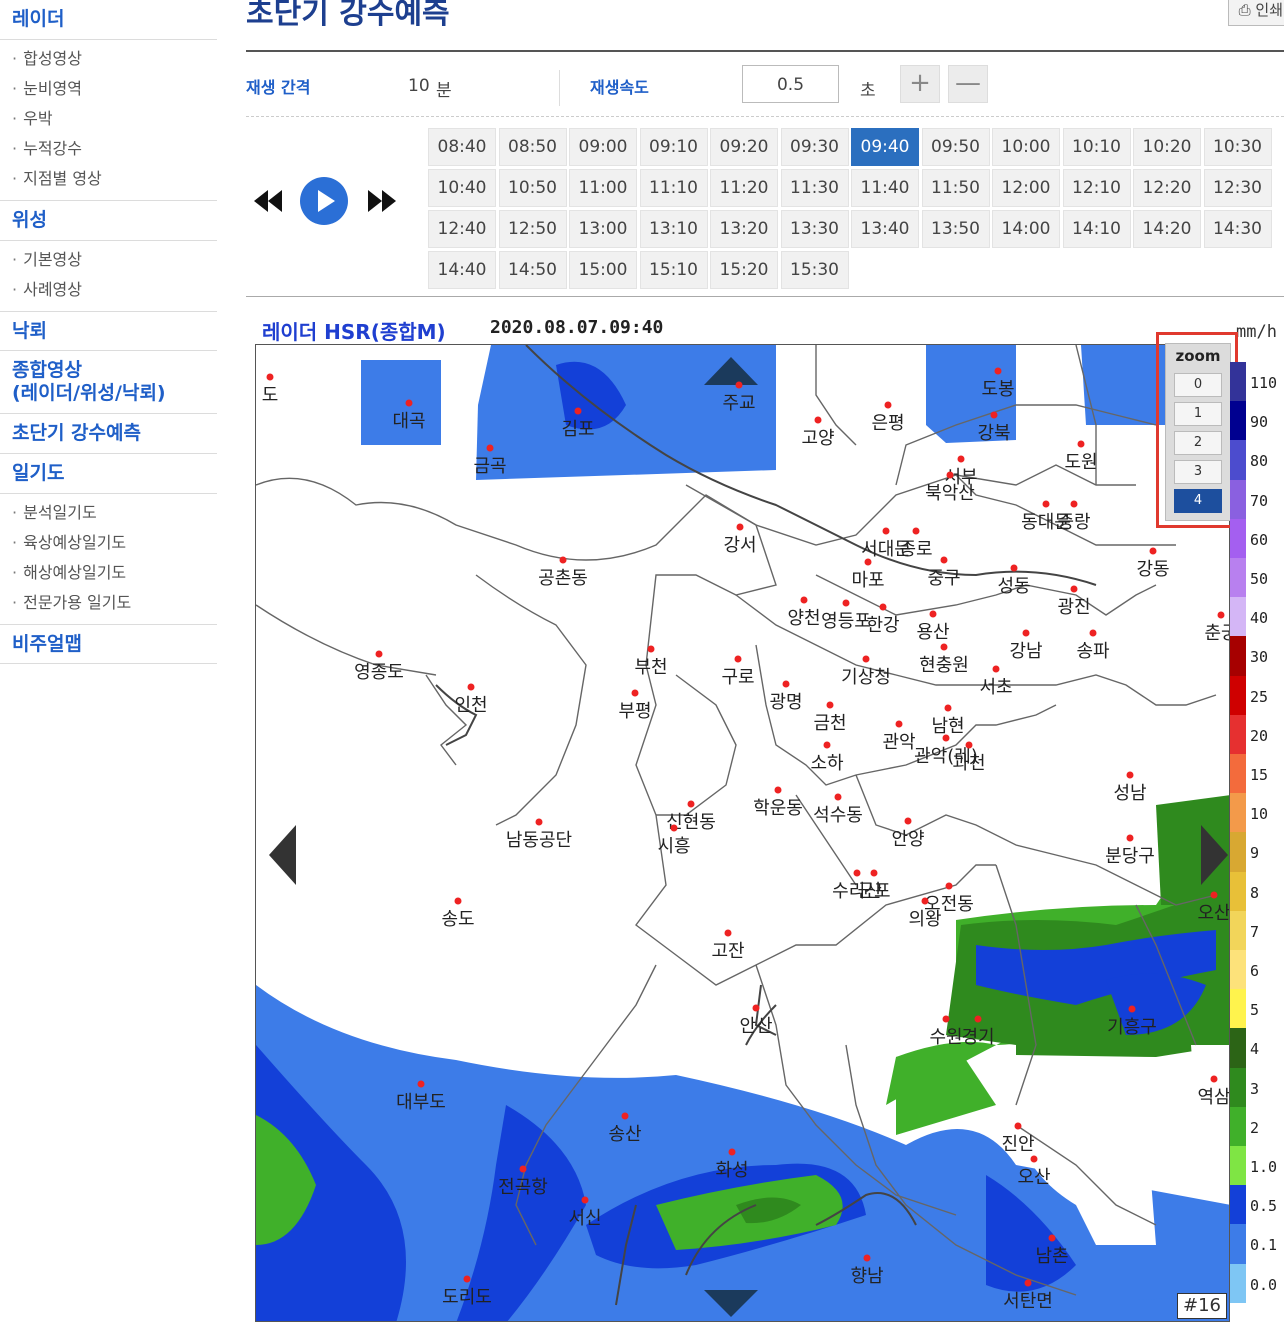  Describe the element at coordinates (920, 84) in the screenshot. I see `speed-increase-button: +` at that location.